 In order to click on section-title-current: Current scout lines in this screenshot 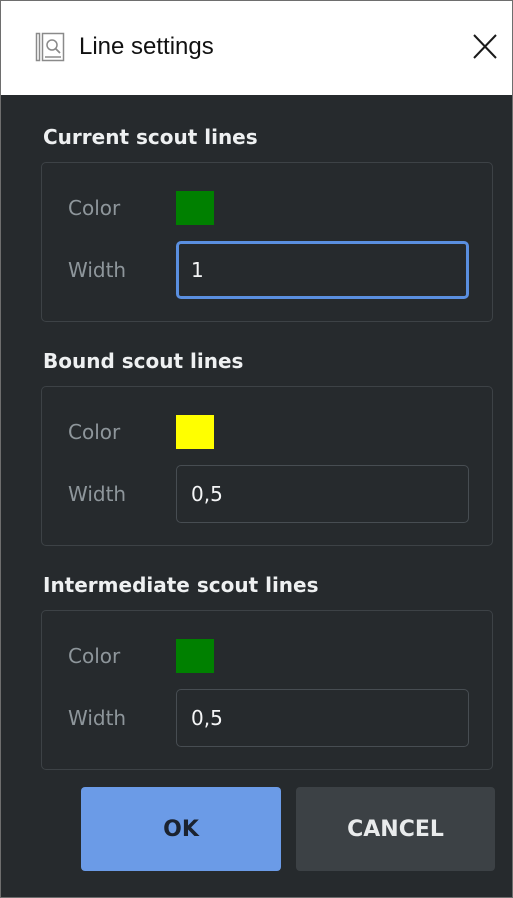, I will do `click(150, 137)`.